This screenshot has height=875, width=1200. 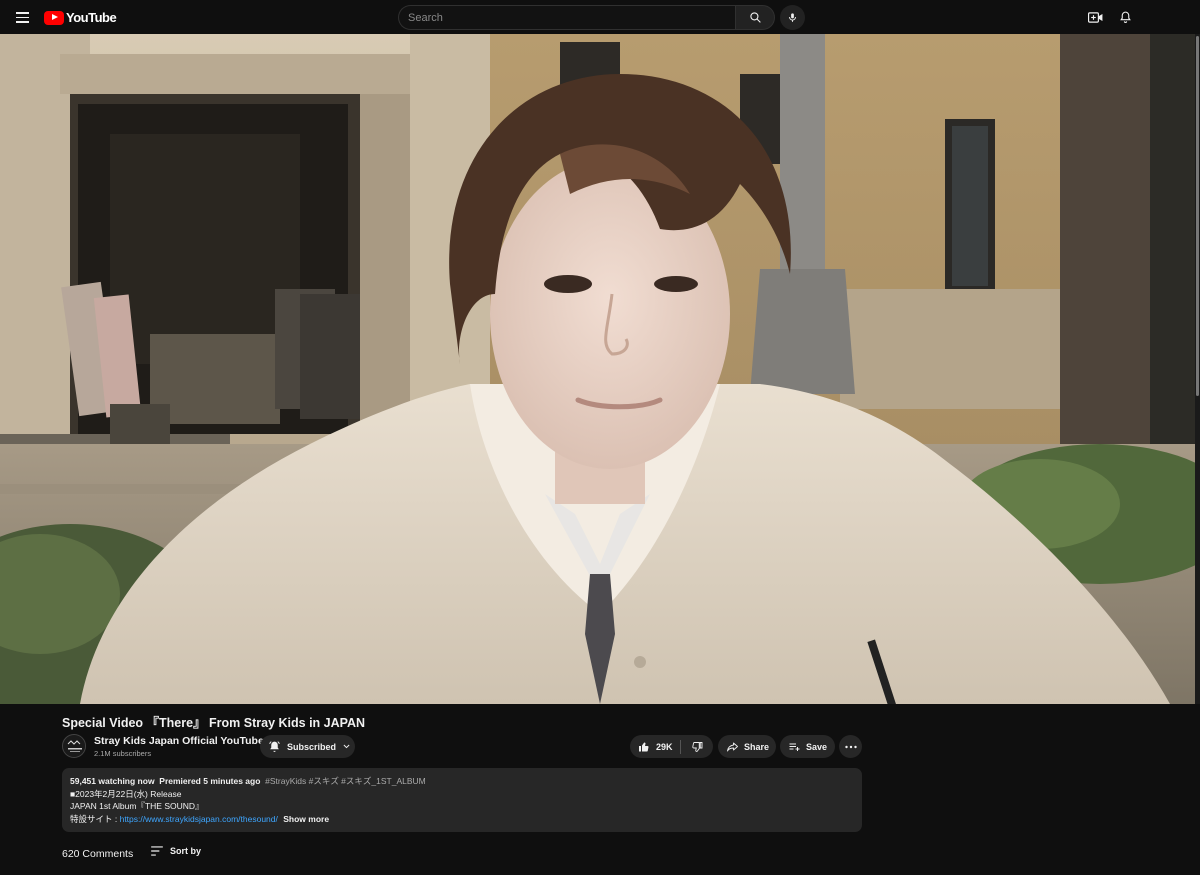 What do you see at coordinates (274, 746) in the screenshot?
I see `bell-ring-icon` at bounding box center [274, 746].